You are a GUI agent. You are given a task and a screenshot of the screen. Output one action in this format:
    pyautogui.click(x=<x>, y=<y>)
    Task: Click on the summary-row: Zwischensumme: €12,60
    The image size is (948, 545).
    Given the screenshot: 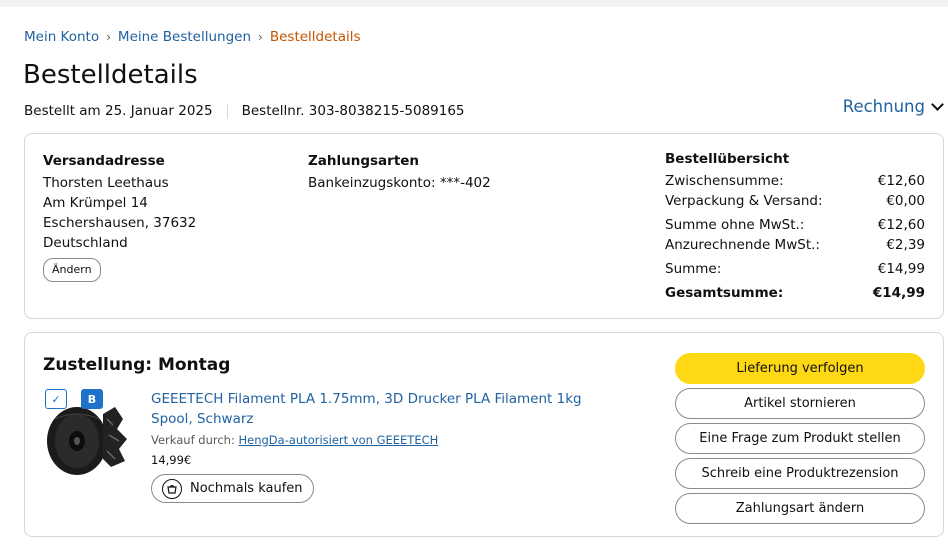 What is the action you would take?
    pyautogui.click(x=795, y=181)
    